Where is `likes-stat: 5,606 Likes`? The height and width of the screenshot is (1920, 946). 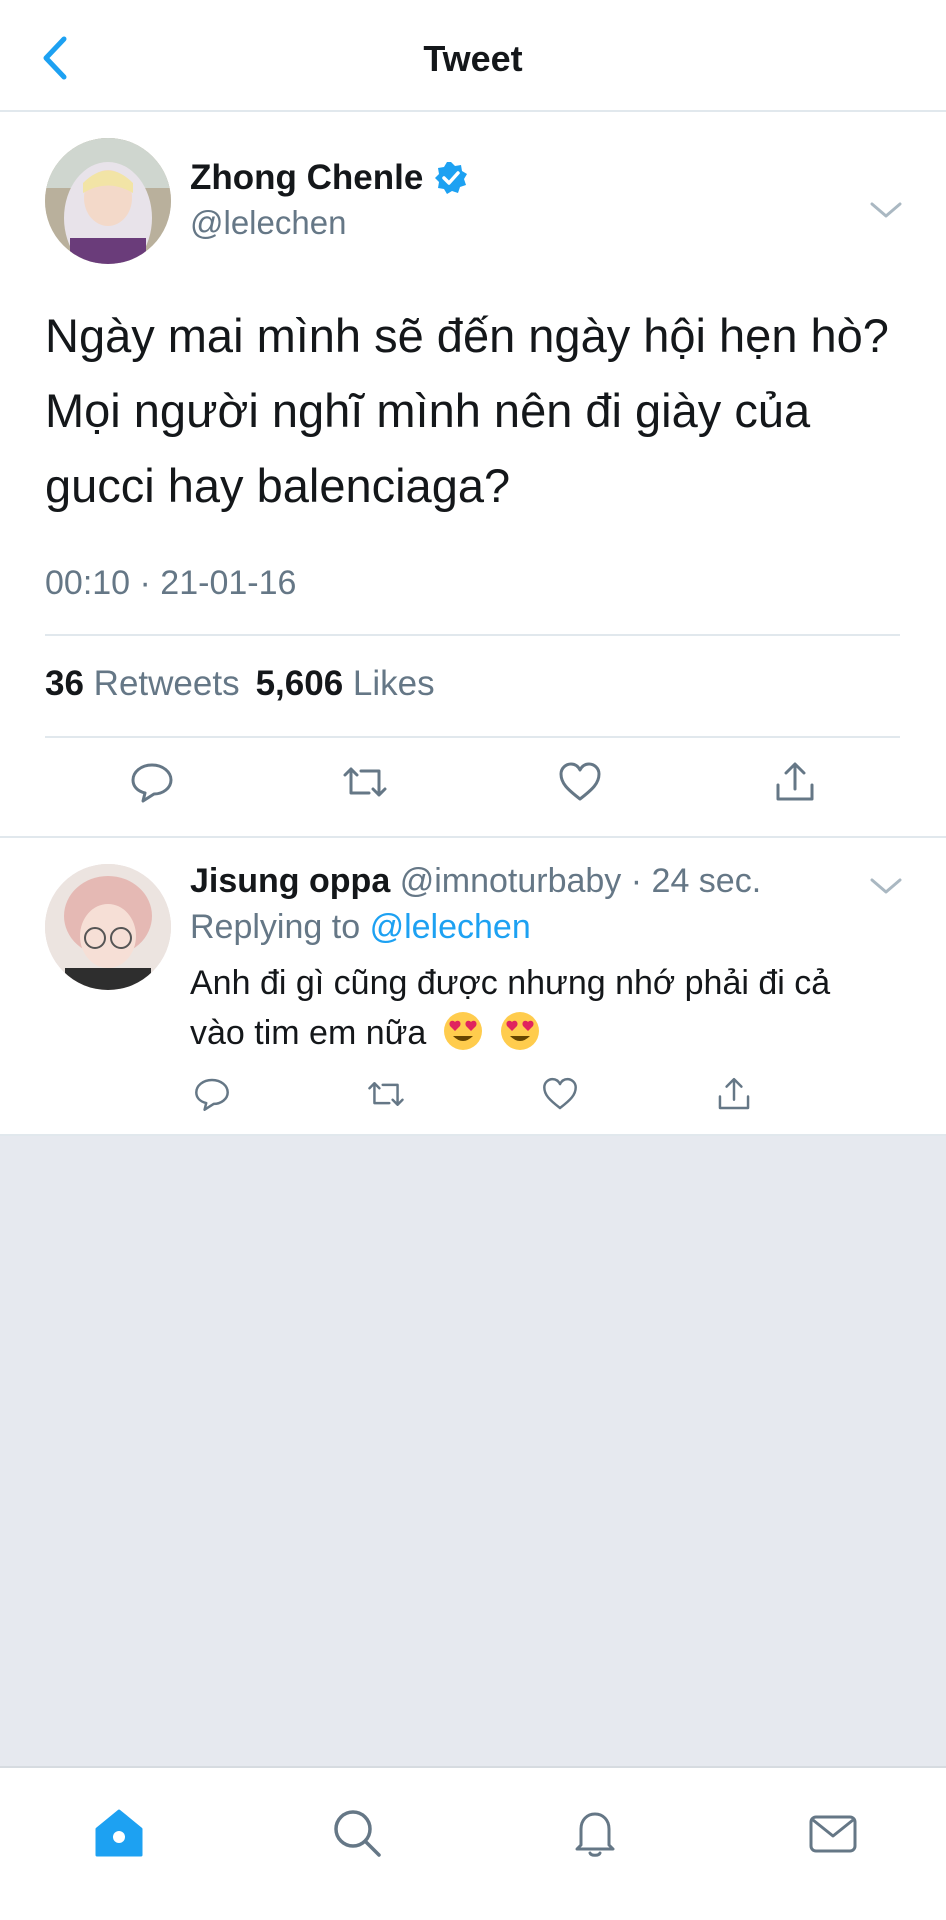
likes-stat: 5,606 Likes is located at coordinates (345, 684).